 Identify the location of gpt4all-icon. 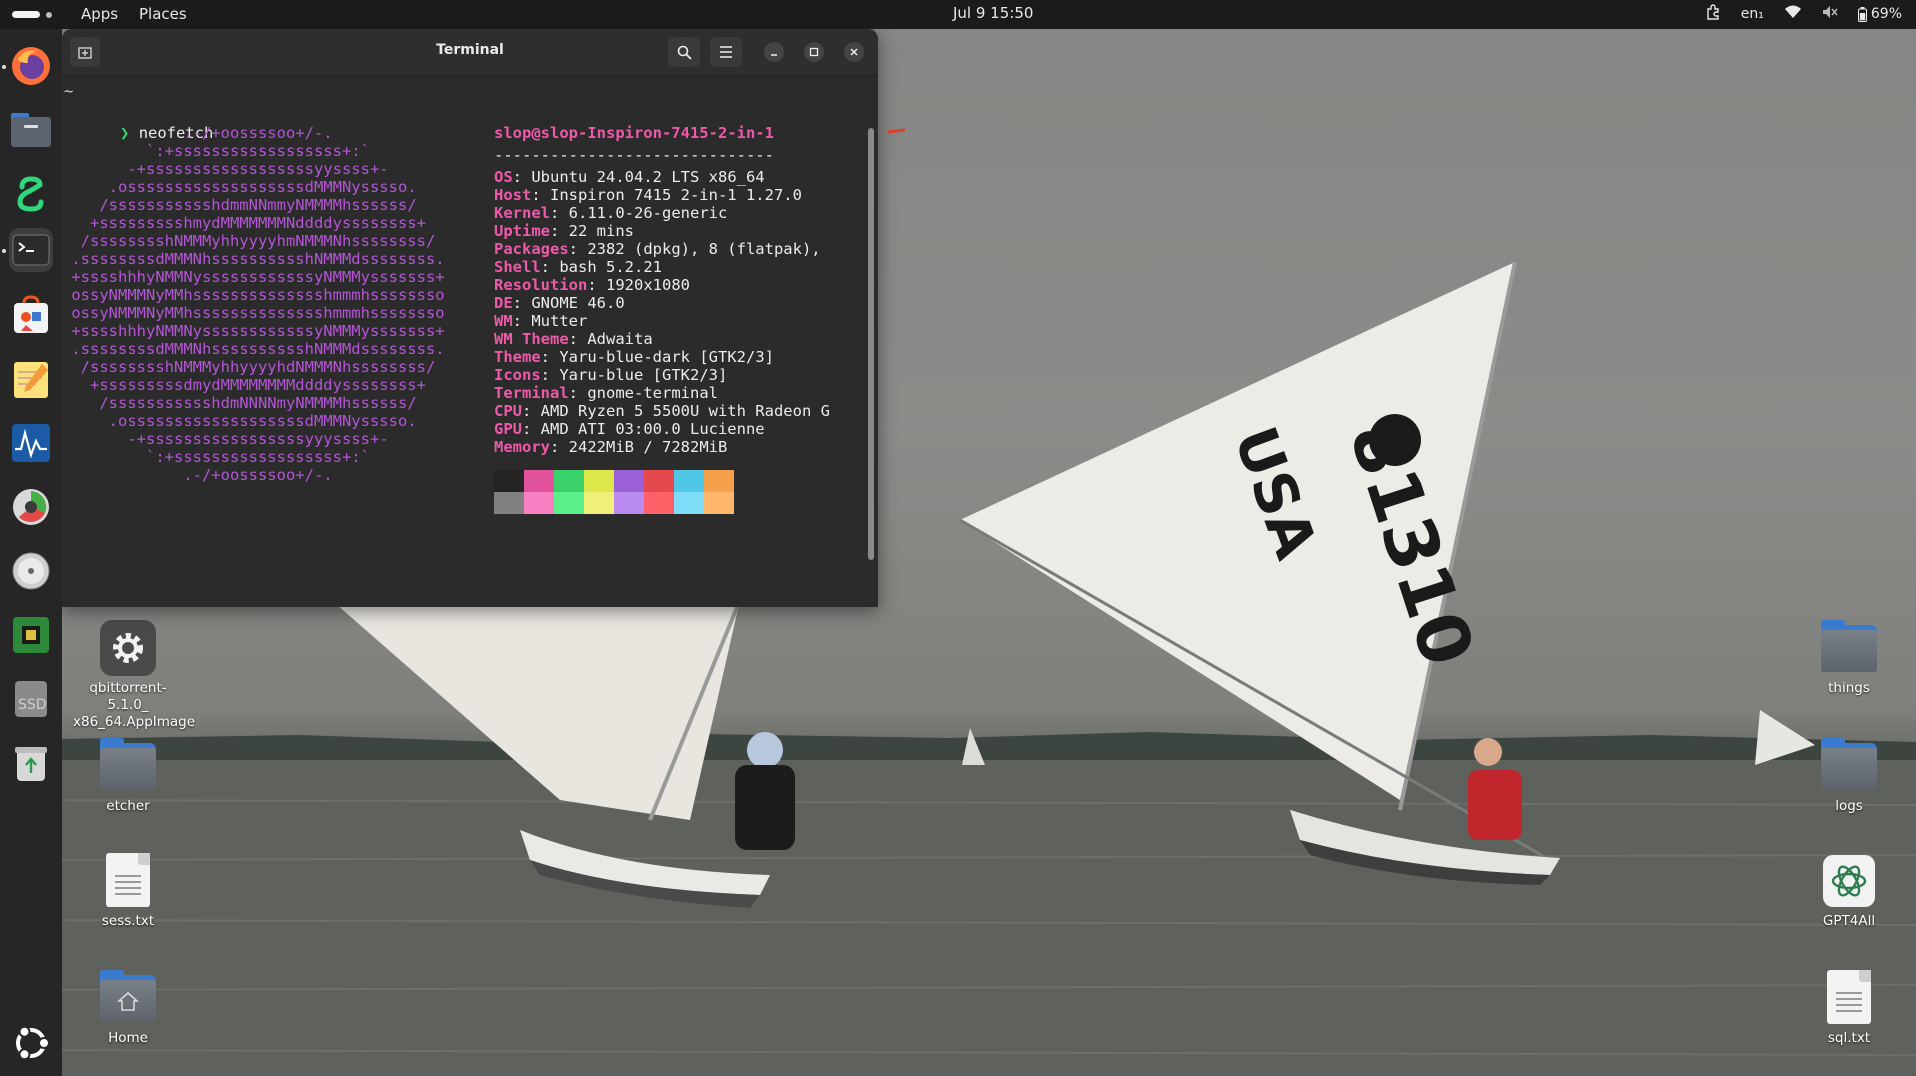
(1849, 881).